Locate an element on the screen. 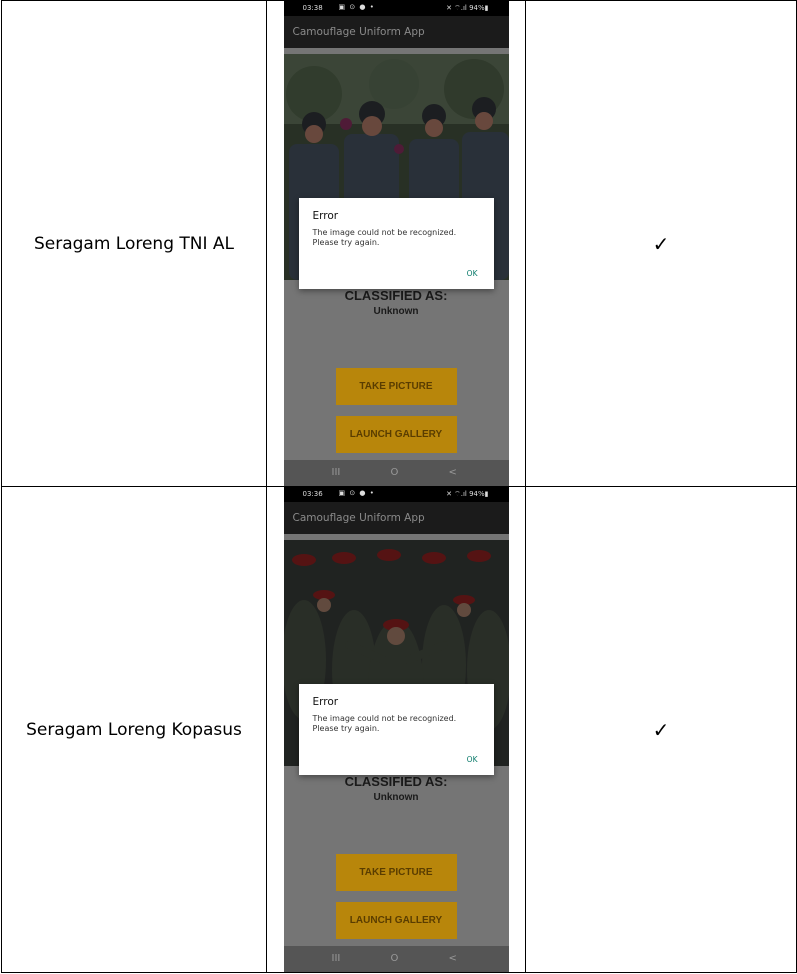 Image resolution: width=797 pixels, height=974 pixels. status-time: 03:38 is located at coordinates (312, 8).